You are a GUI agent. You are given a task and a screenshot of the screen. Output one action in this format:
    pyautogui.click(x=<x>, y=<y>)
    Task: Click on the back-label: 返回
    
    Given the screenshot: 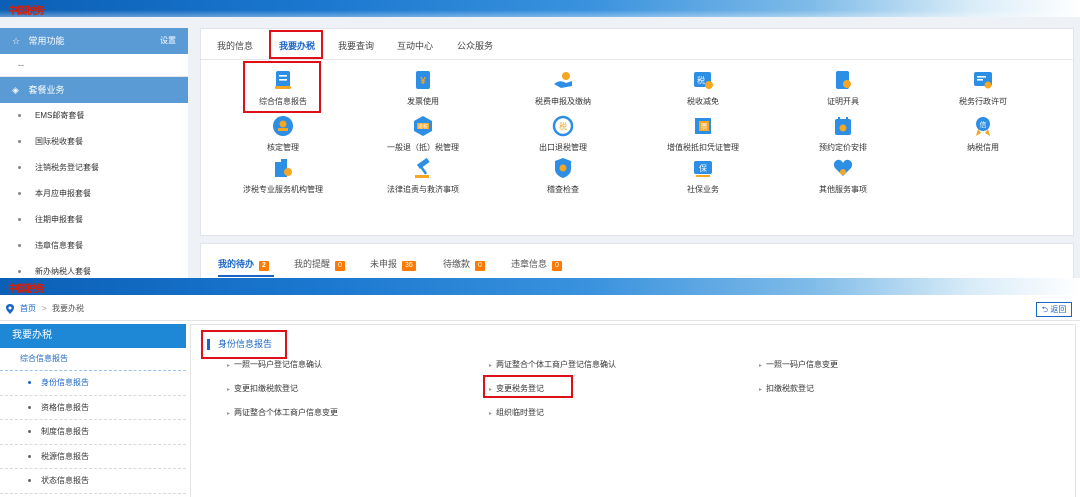 What is the action you would take?
    pyautogui.click(x=1058, y=309)
    